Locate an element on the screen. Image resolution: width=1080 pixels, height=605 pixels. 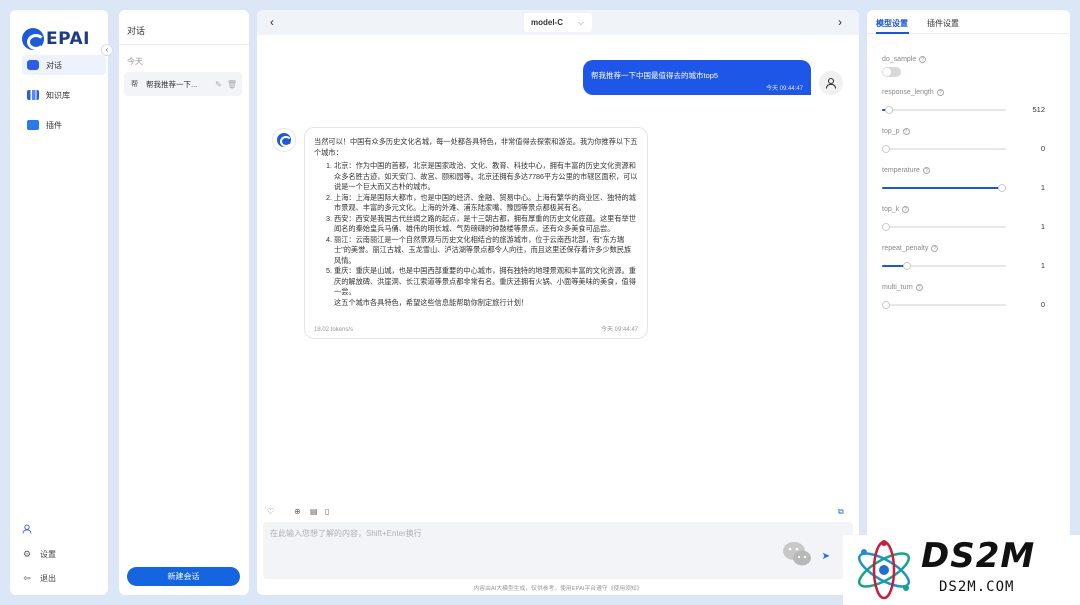
nav-item-plugins: 插件 is located at coordinates (64, 125).